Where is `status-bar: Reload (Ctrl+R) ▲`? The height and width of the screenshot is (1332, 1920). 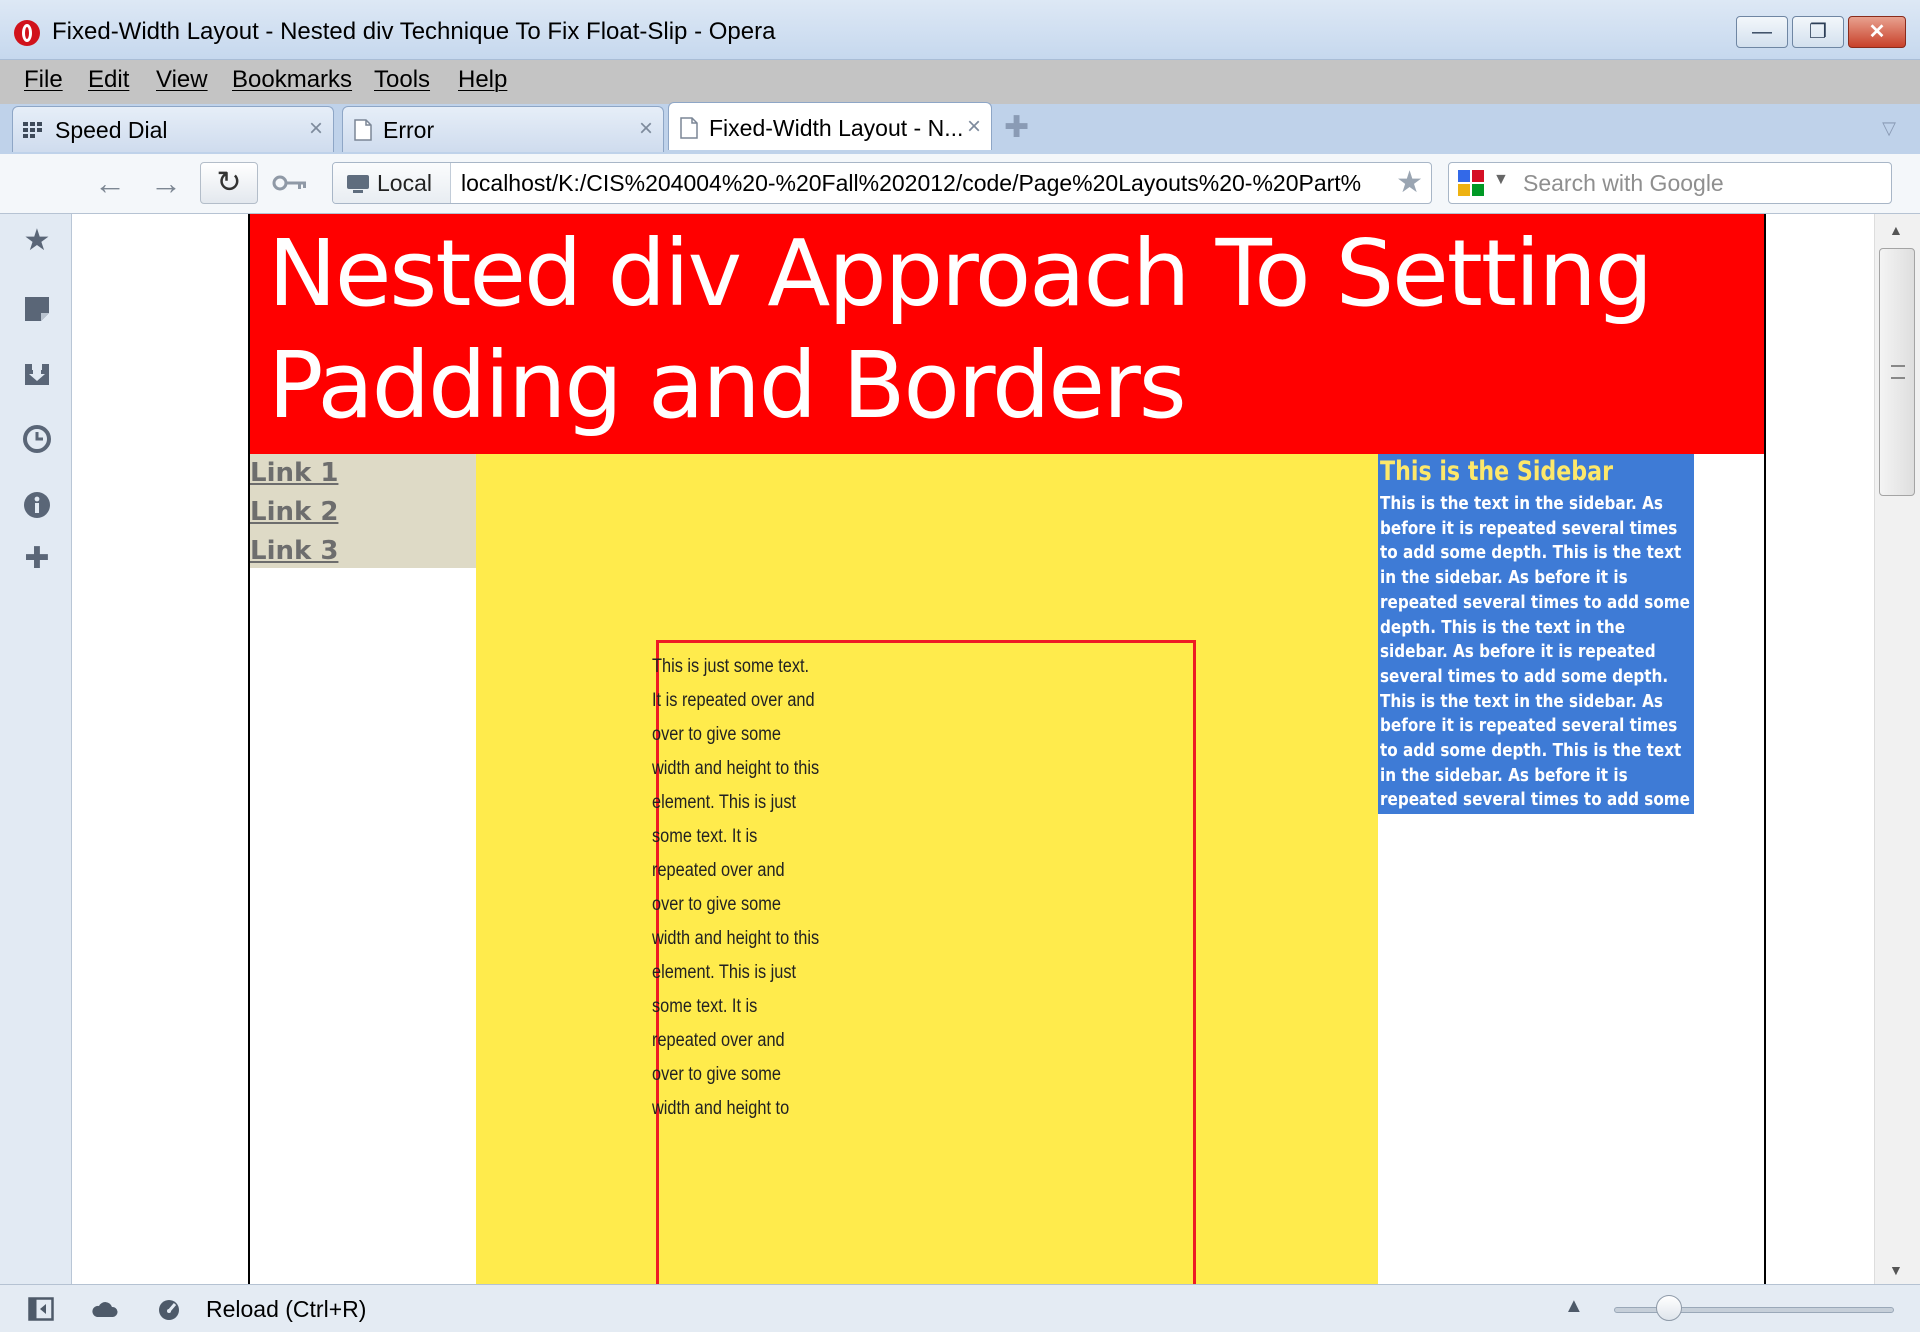
status-bar: Reload (Ctrl+R) ▲ is located at coordinates (960, 1308).